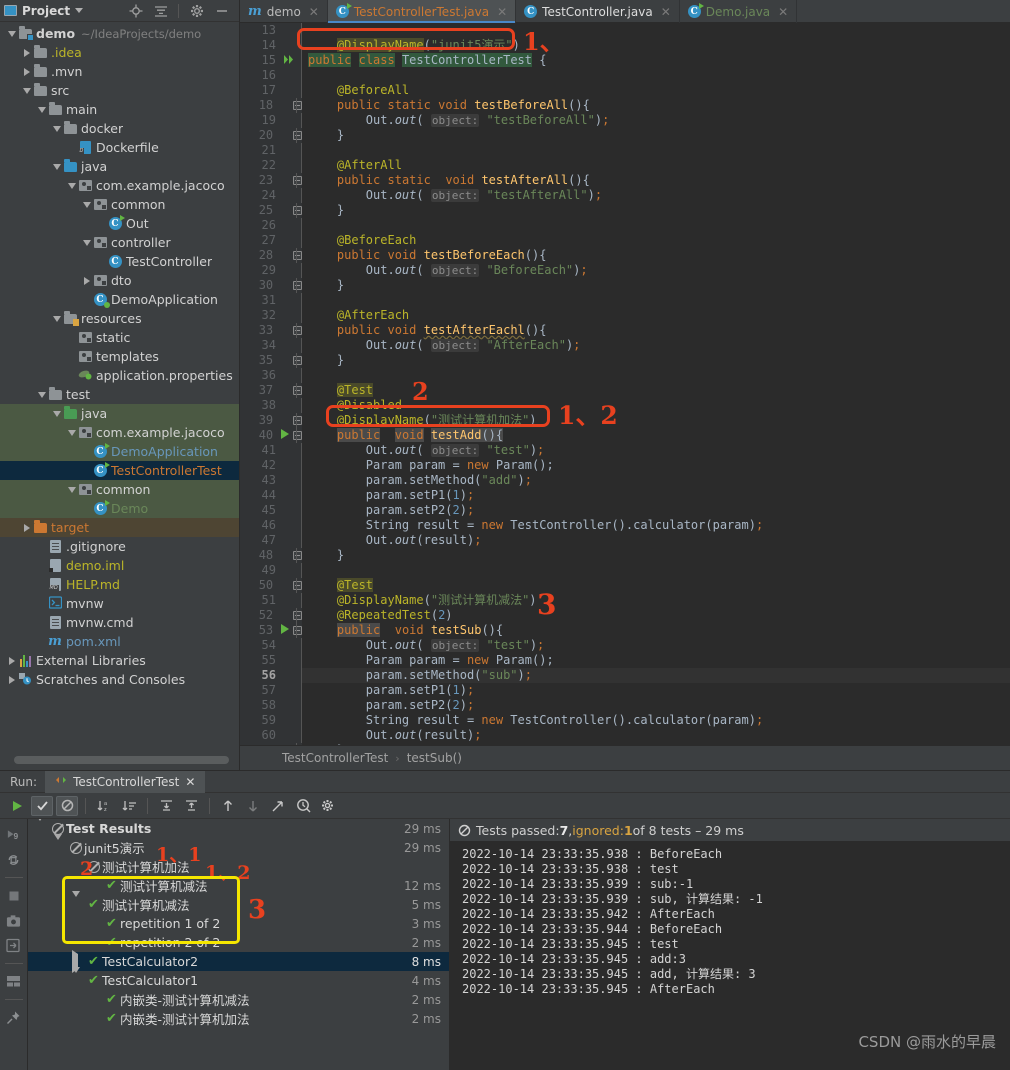 This screenshot has height=1070, width=1010. What do you see at coordinates (434, 758) in the screenshot?
I see `breadcrumb-item: testSub()` at bounding box center [434, 758].